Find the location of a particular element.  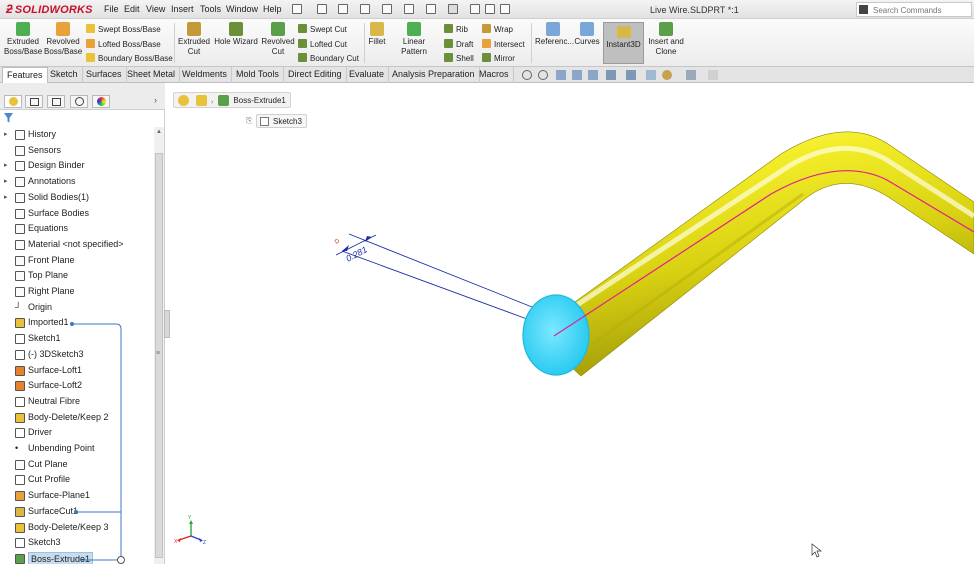

lofted-boss-button: Lofted Boss/Base is located at coordinates (123, 44).